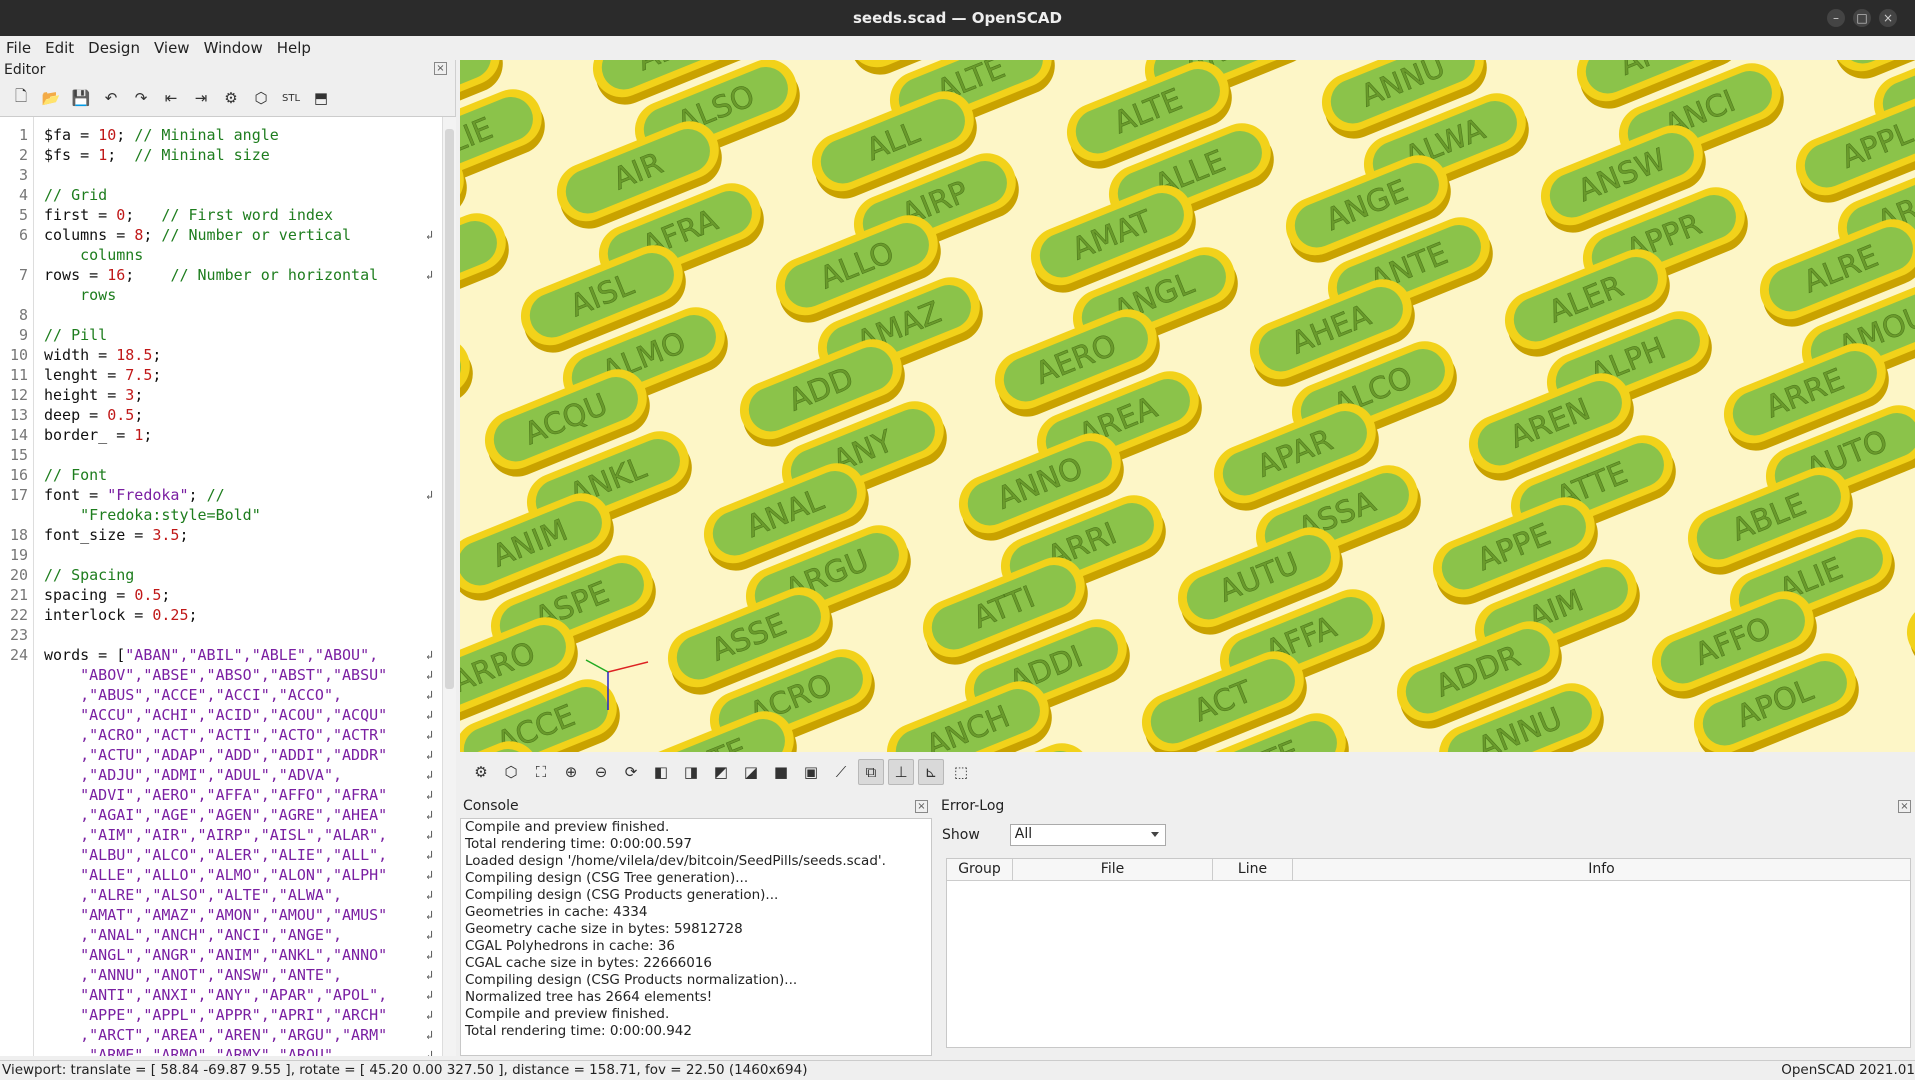 This screenshot has height=1080, width=1915. What do you see at coordinates (961, 835) in the screenshot?
I see `show-label: Show` at bounding box center [961, 835].